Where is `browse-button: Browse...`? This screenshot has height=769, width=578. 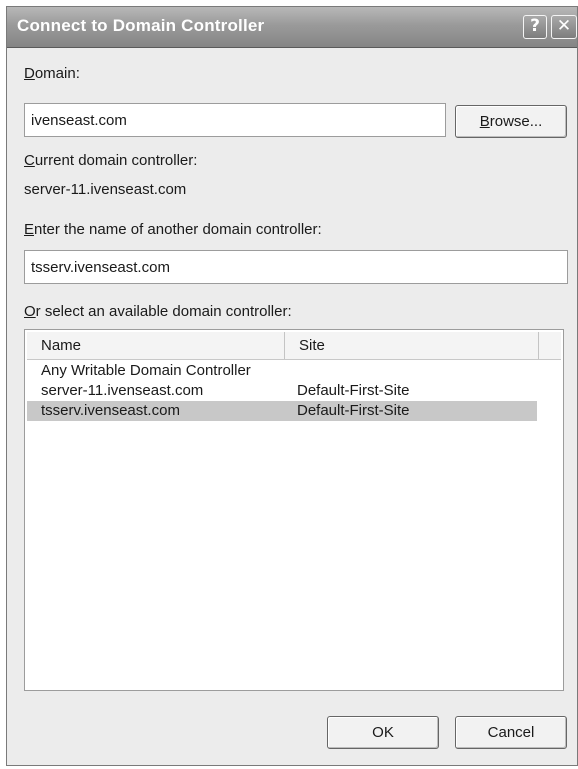
browse-button: Browse... is located at coordinates (511, 121).